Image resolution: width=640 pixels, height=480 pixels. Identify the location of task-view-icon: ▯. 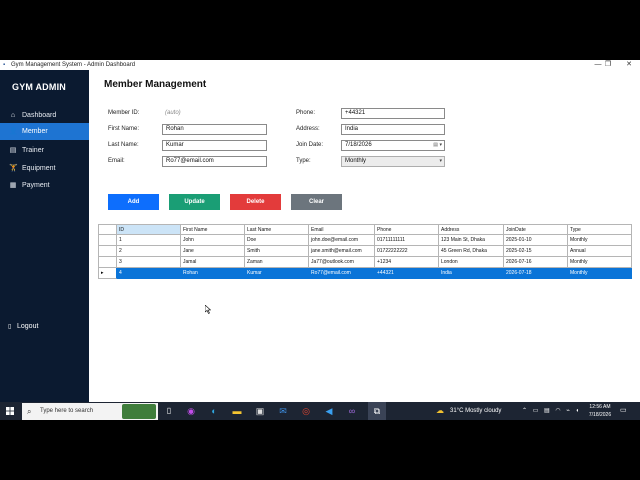
(169, 411).